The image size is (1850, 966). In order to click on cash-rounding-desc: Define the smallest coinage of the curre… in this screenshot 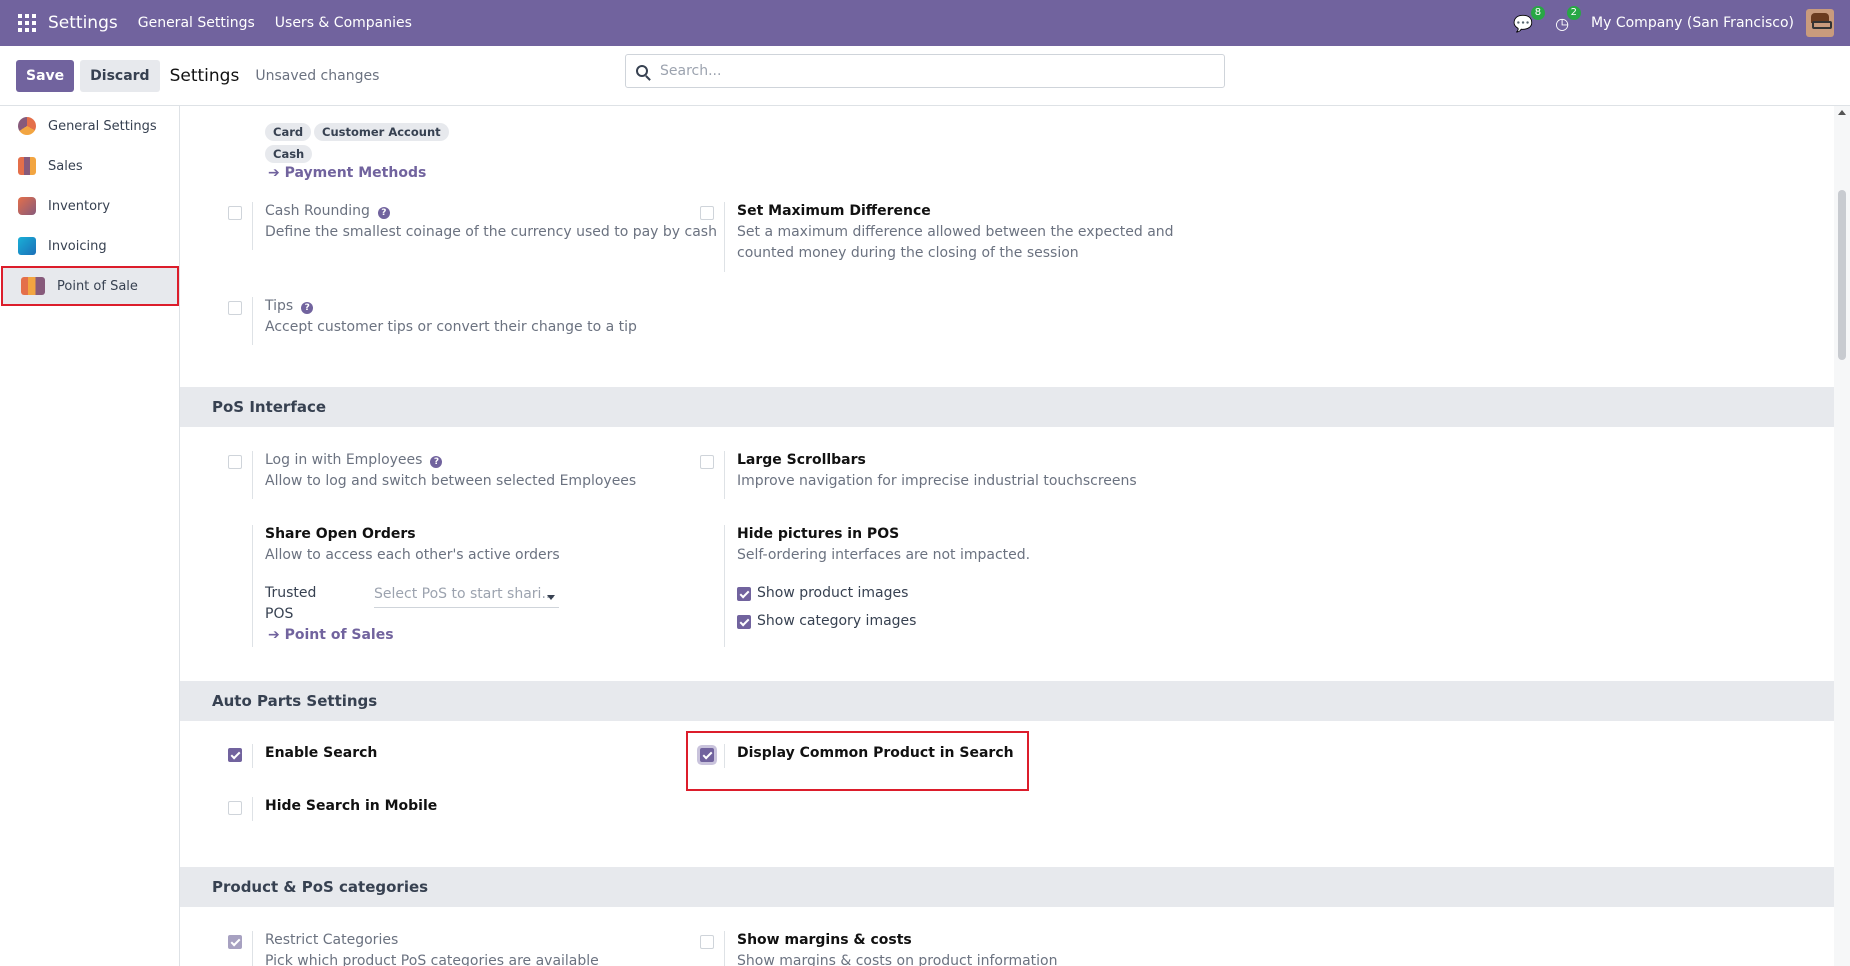, I will do `click(491, 232)`.